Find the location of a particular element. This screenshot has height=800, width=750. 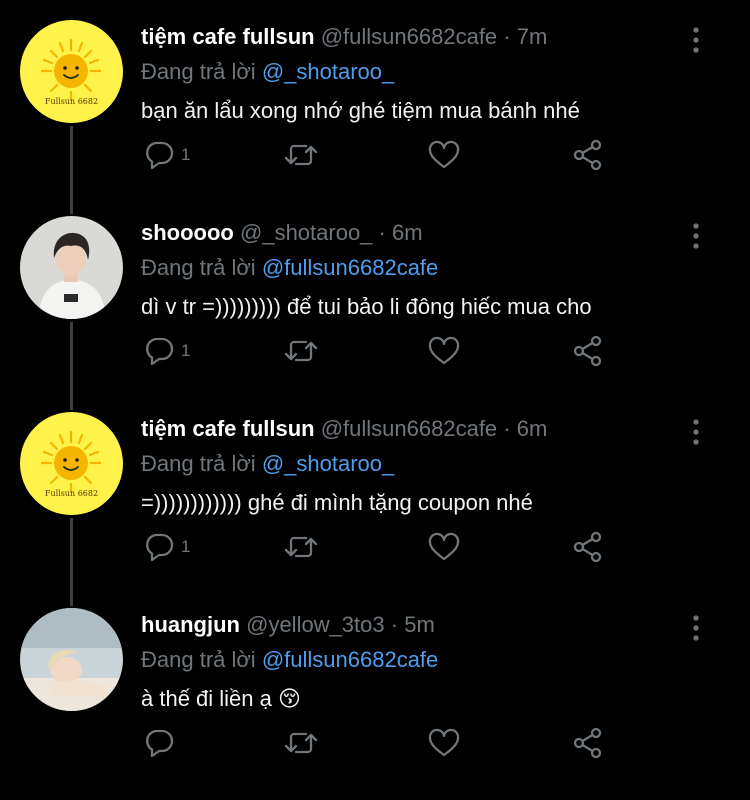

tweet-header: tiệm cafe fullsun @fullsun6682cafe · 6m is located at coordinates (344, 429).